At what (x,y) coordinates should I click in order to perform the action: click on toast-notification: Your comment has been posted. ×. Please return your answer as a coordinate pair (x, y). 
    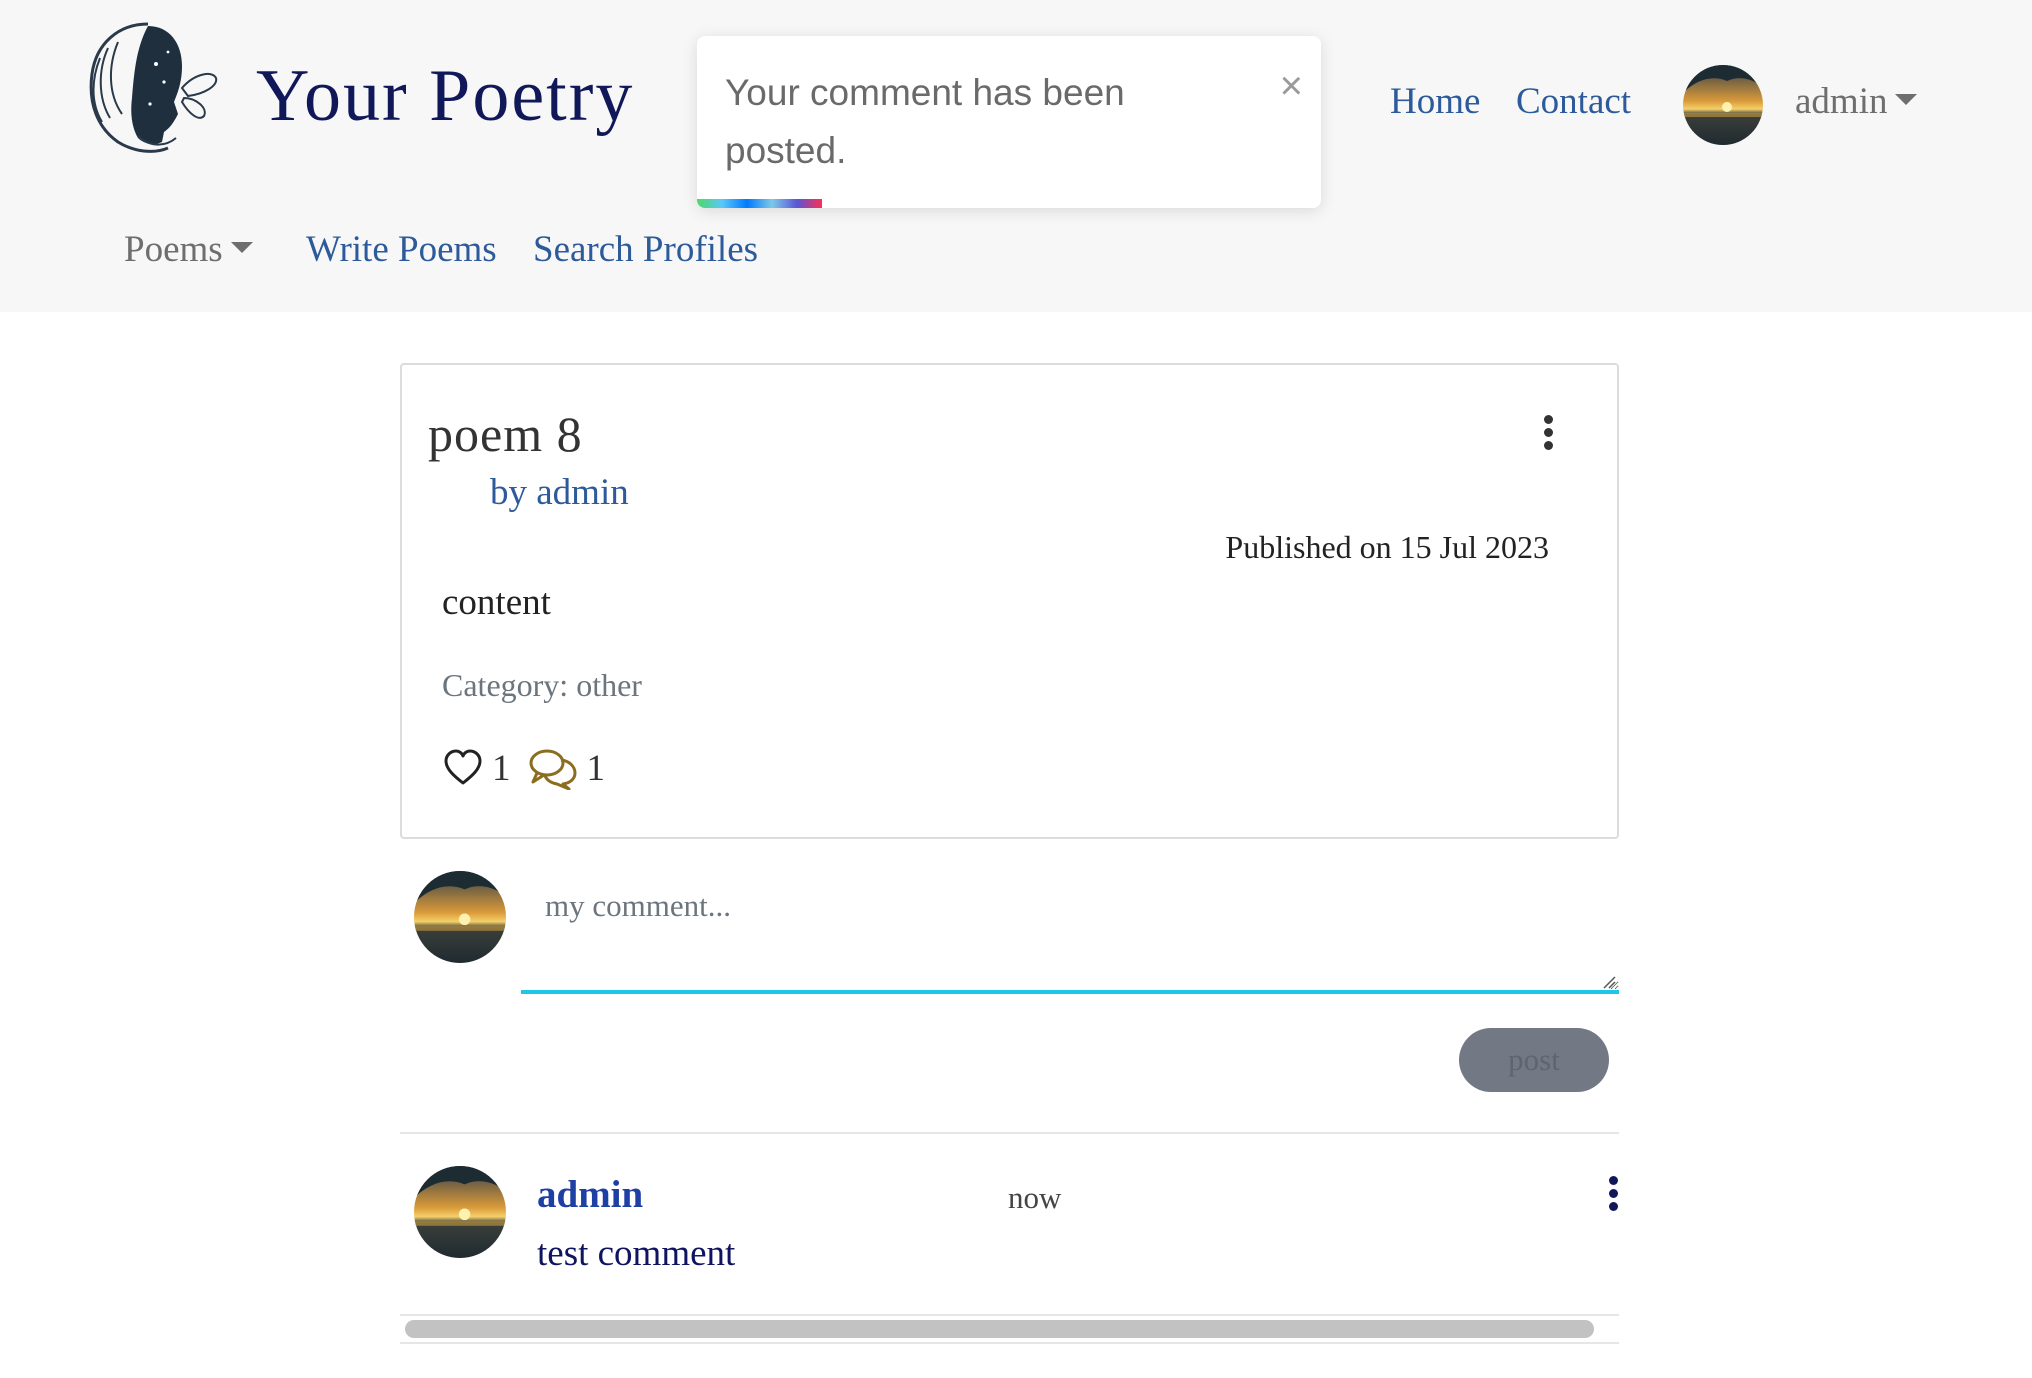
    Looking at the image, I should click on (1009, 122).